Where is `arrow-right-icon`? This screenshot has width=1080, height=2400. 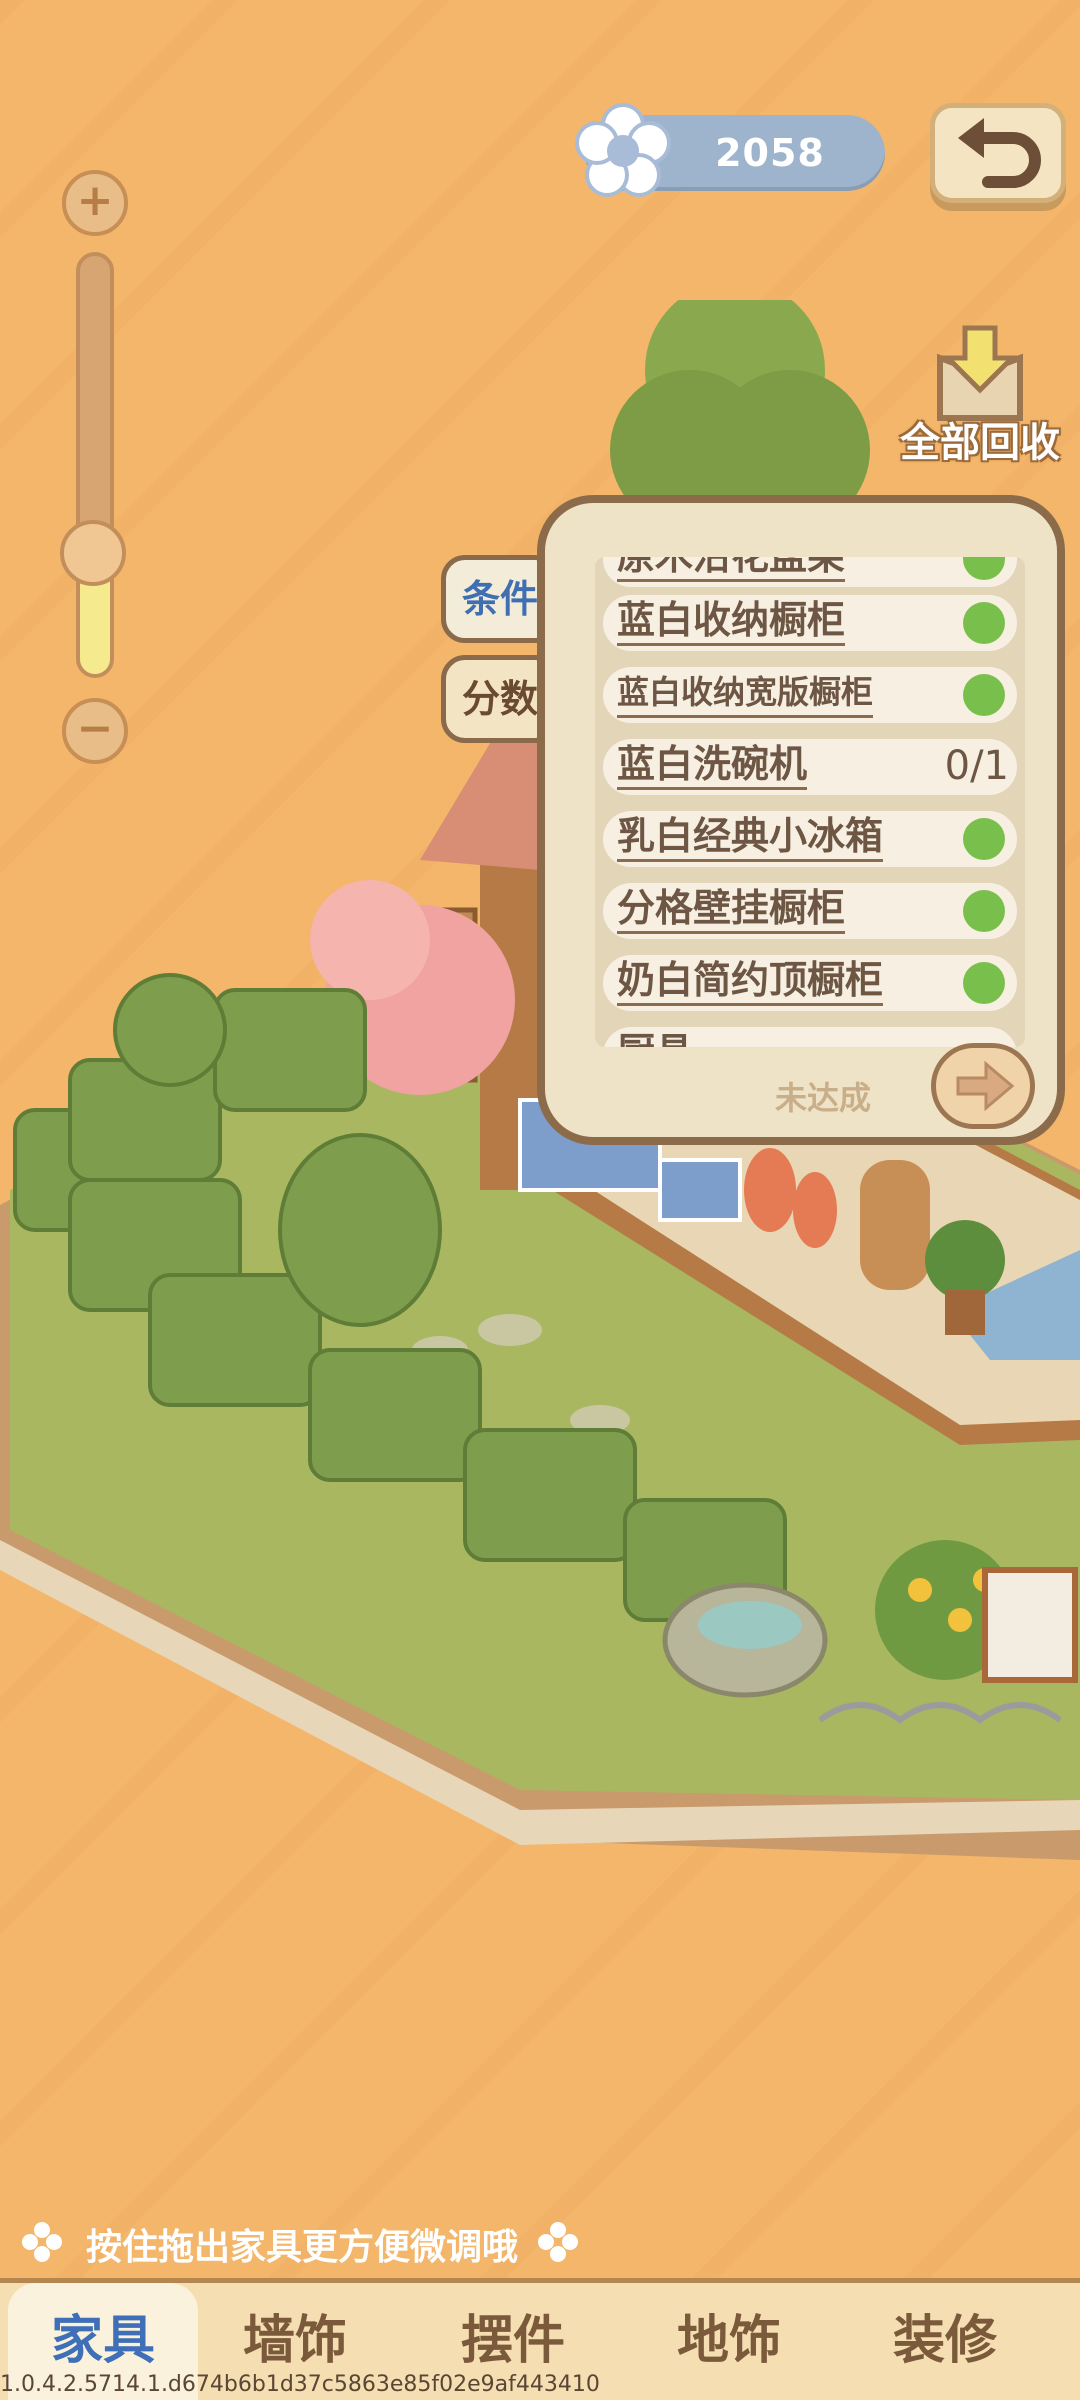 arrow-right-icon is located at coordinates (985, 1086).